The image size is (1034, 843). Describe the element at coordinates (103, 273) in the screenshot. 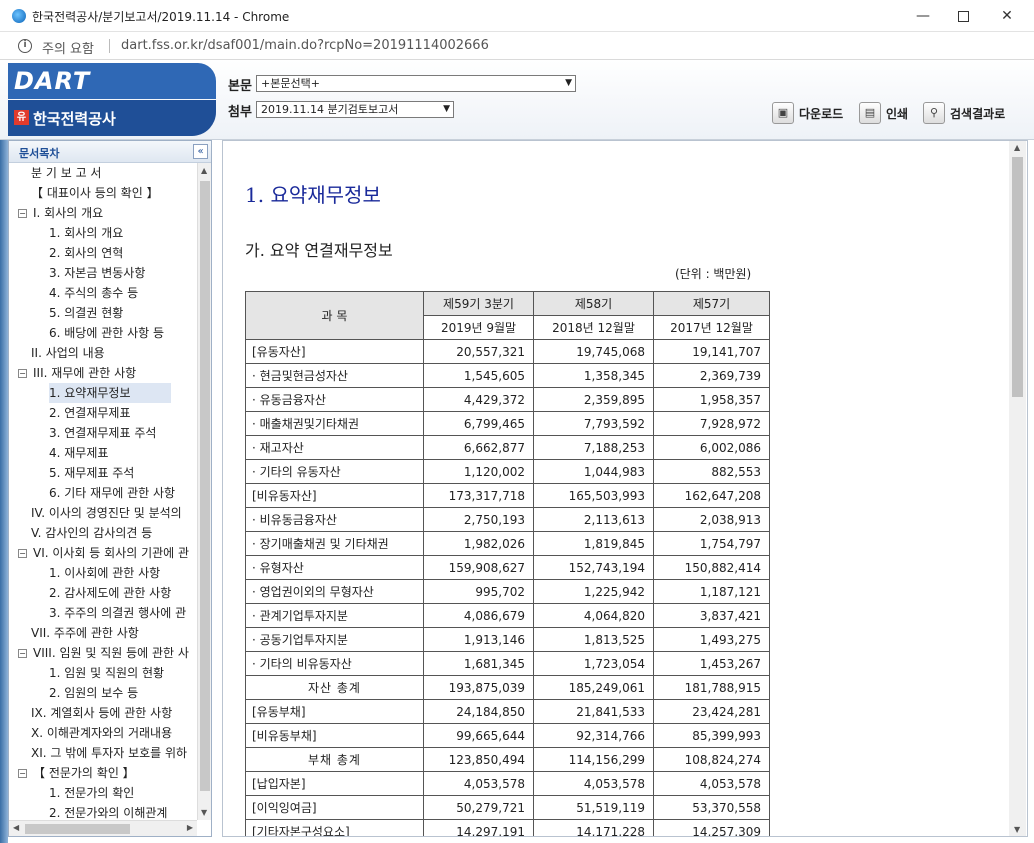

I see `toc-item: 3. 자본금 변동사항` at that location.